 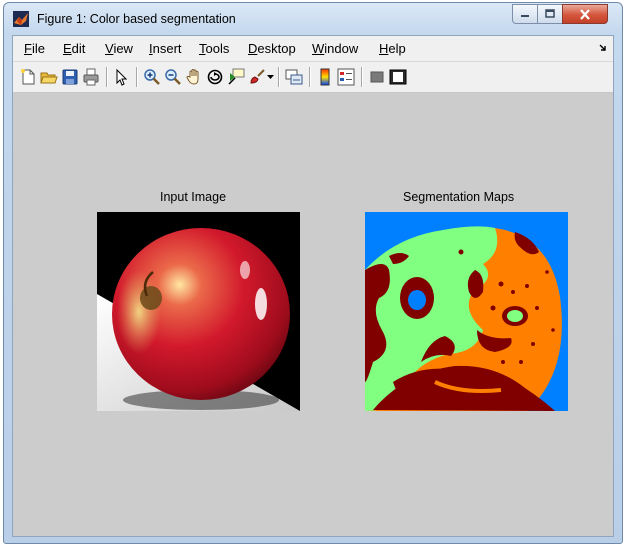 What do you see at coordinates (392, 48) in the screenshot?
I see `menu-help: Help` at bounding box center [392, 48].